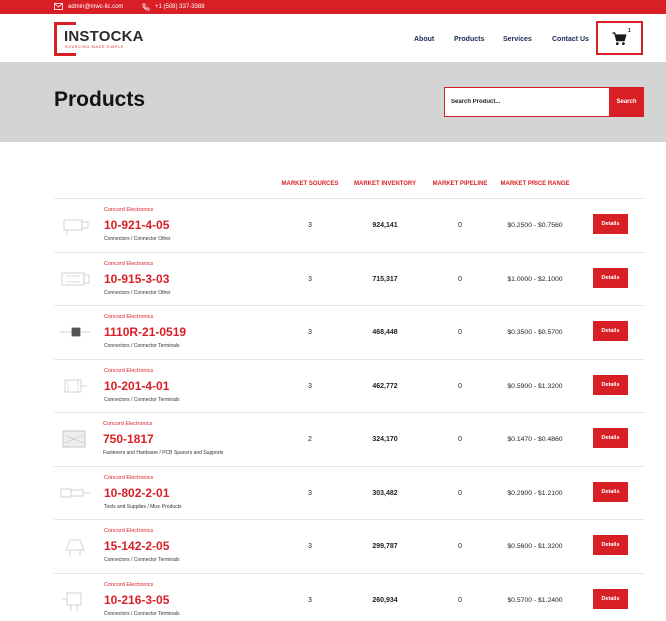 This screenshot has width=666, height=621. I want to click on page-banner: Products Search, so click(333, 102).